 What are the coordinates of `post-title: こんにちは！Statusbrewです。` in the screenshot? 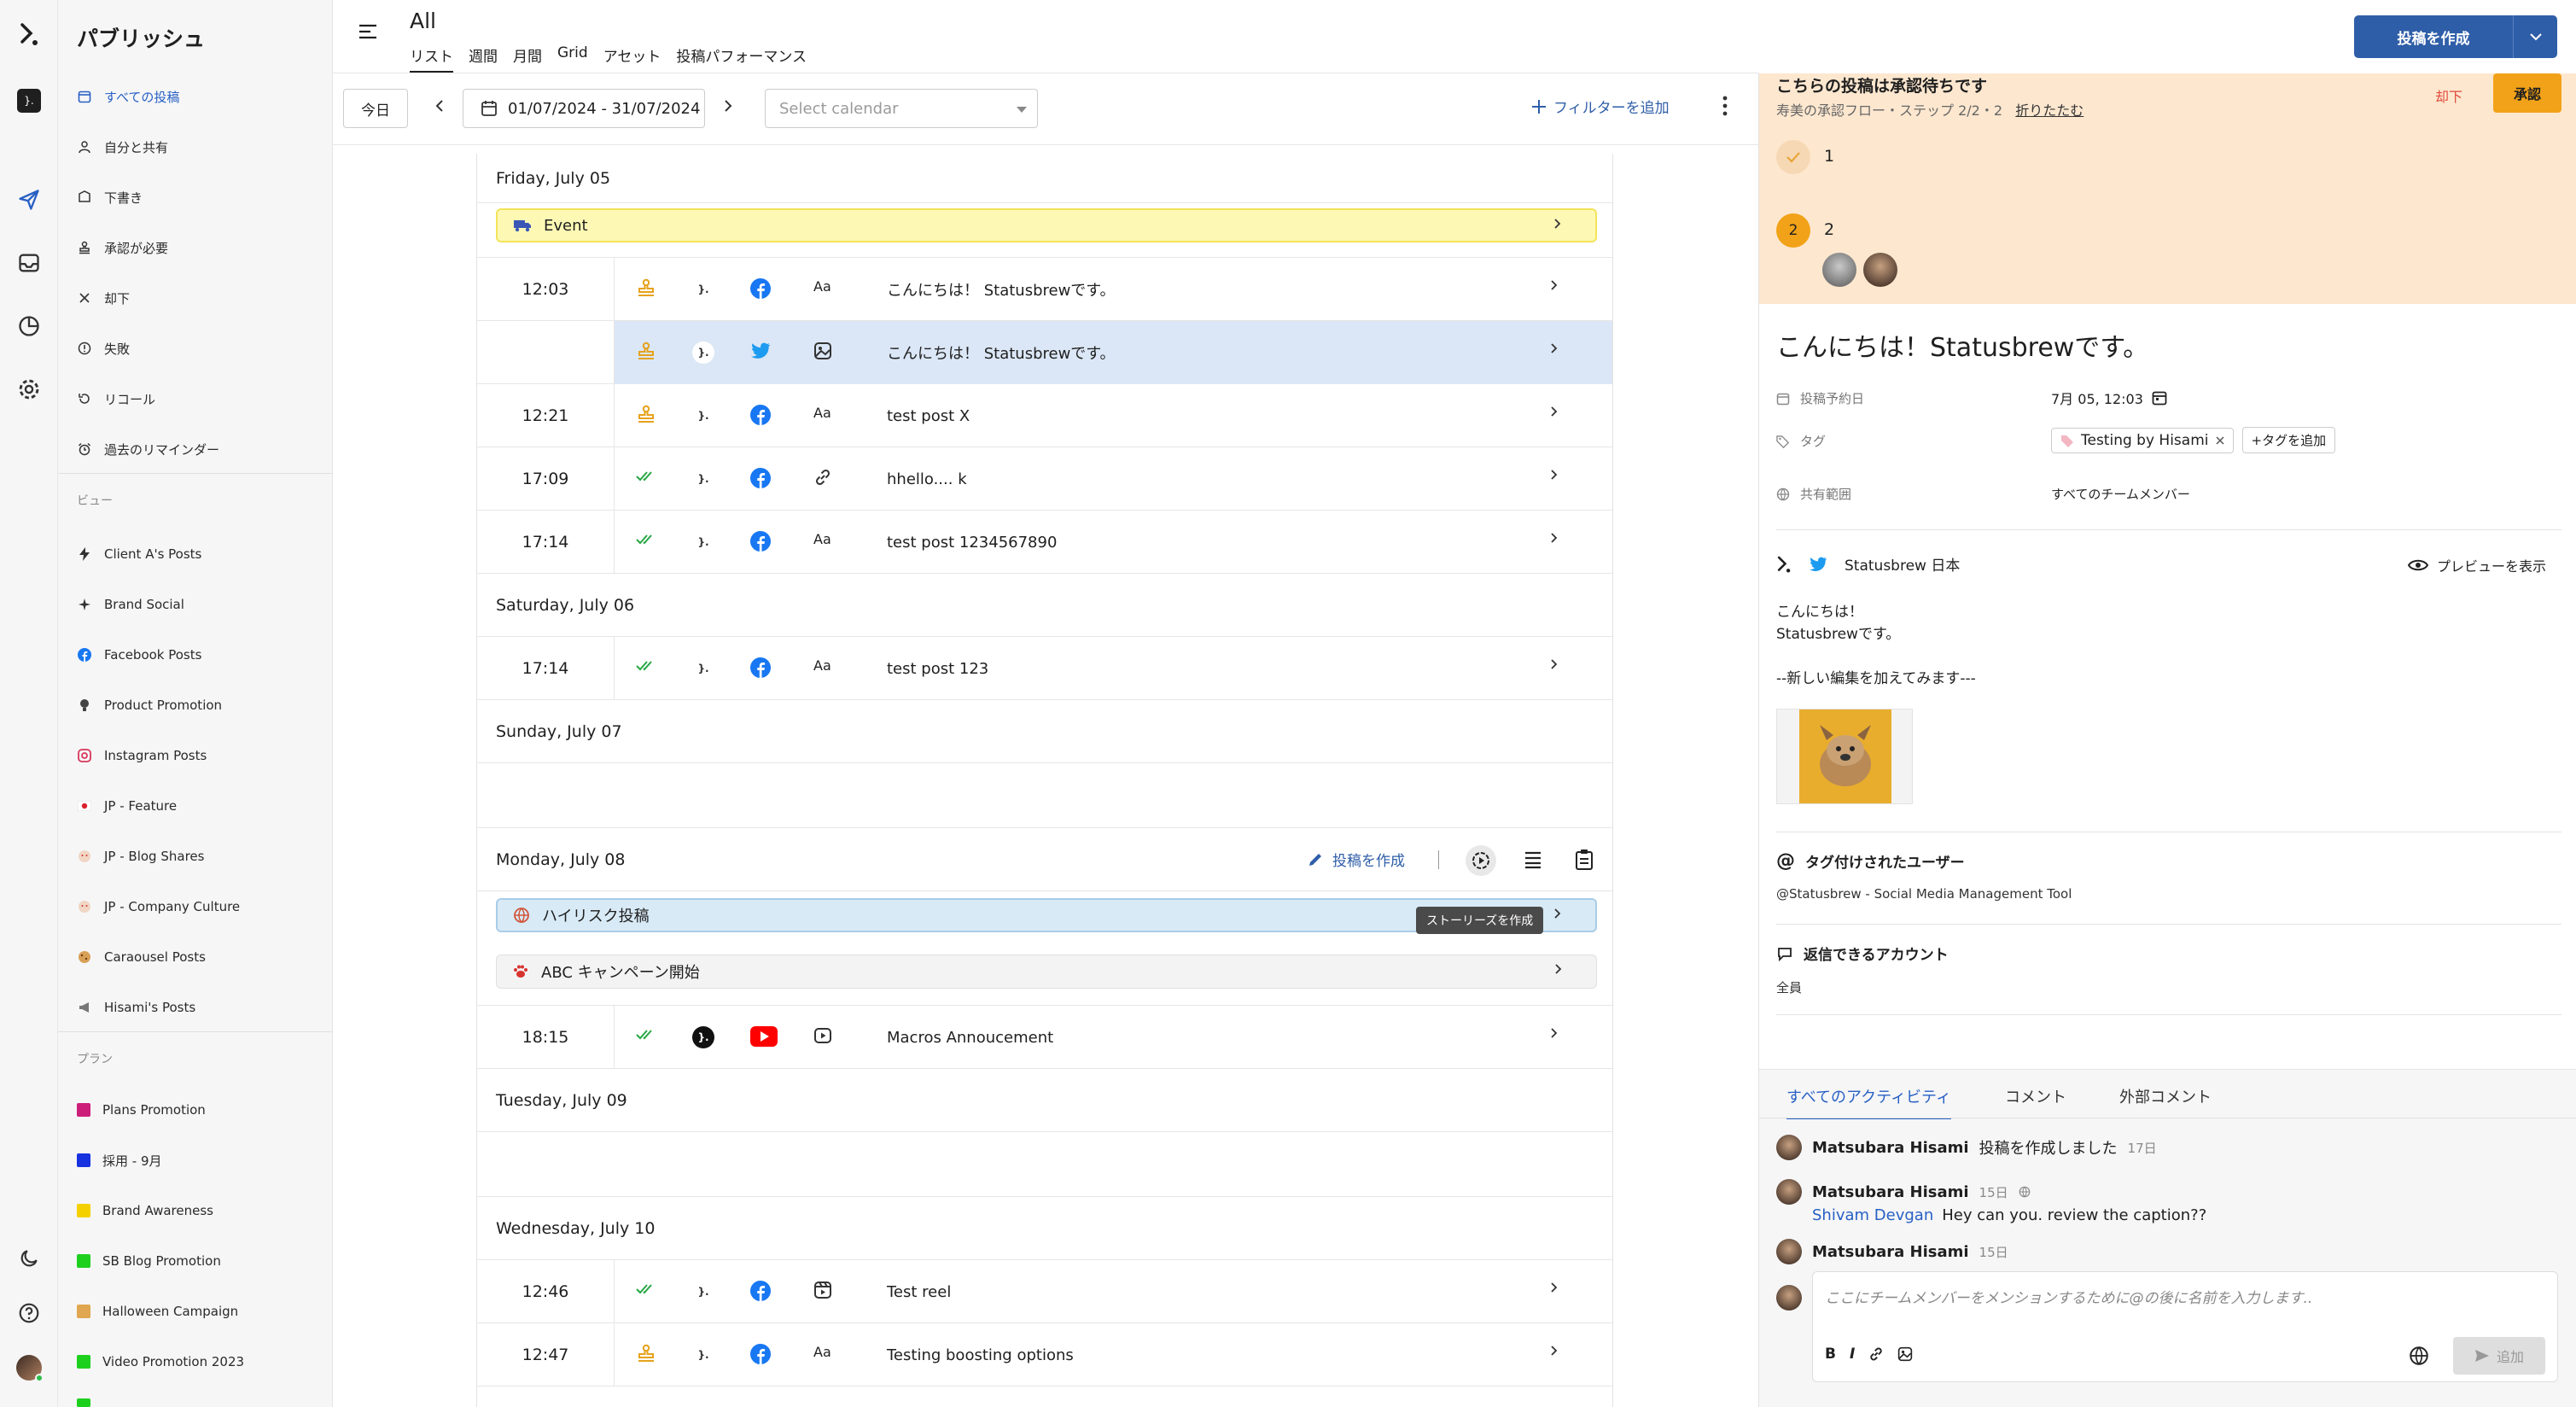 It's located at (1962, 348).